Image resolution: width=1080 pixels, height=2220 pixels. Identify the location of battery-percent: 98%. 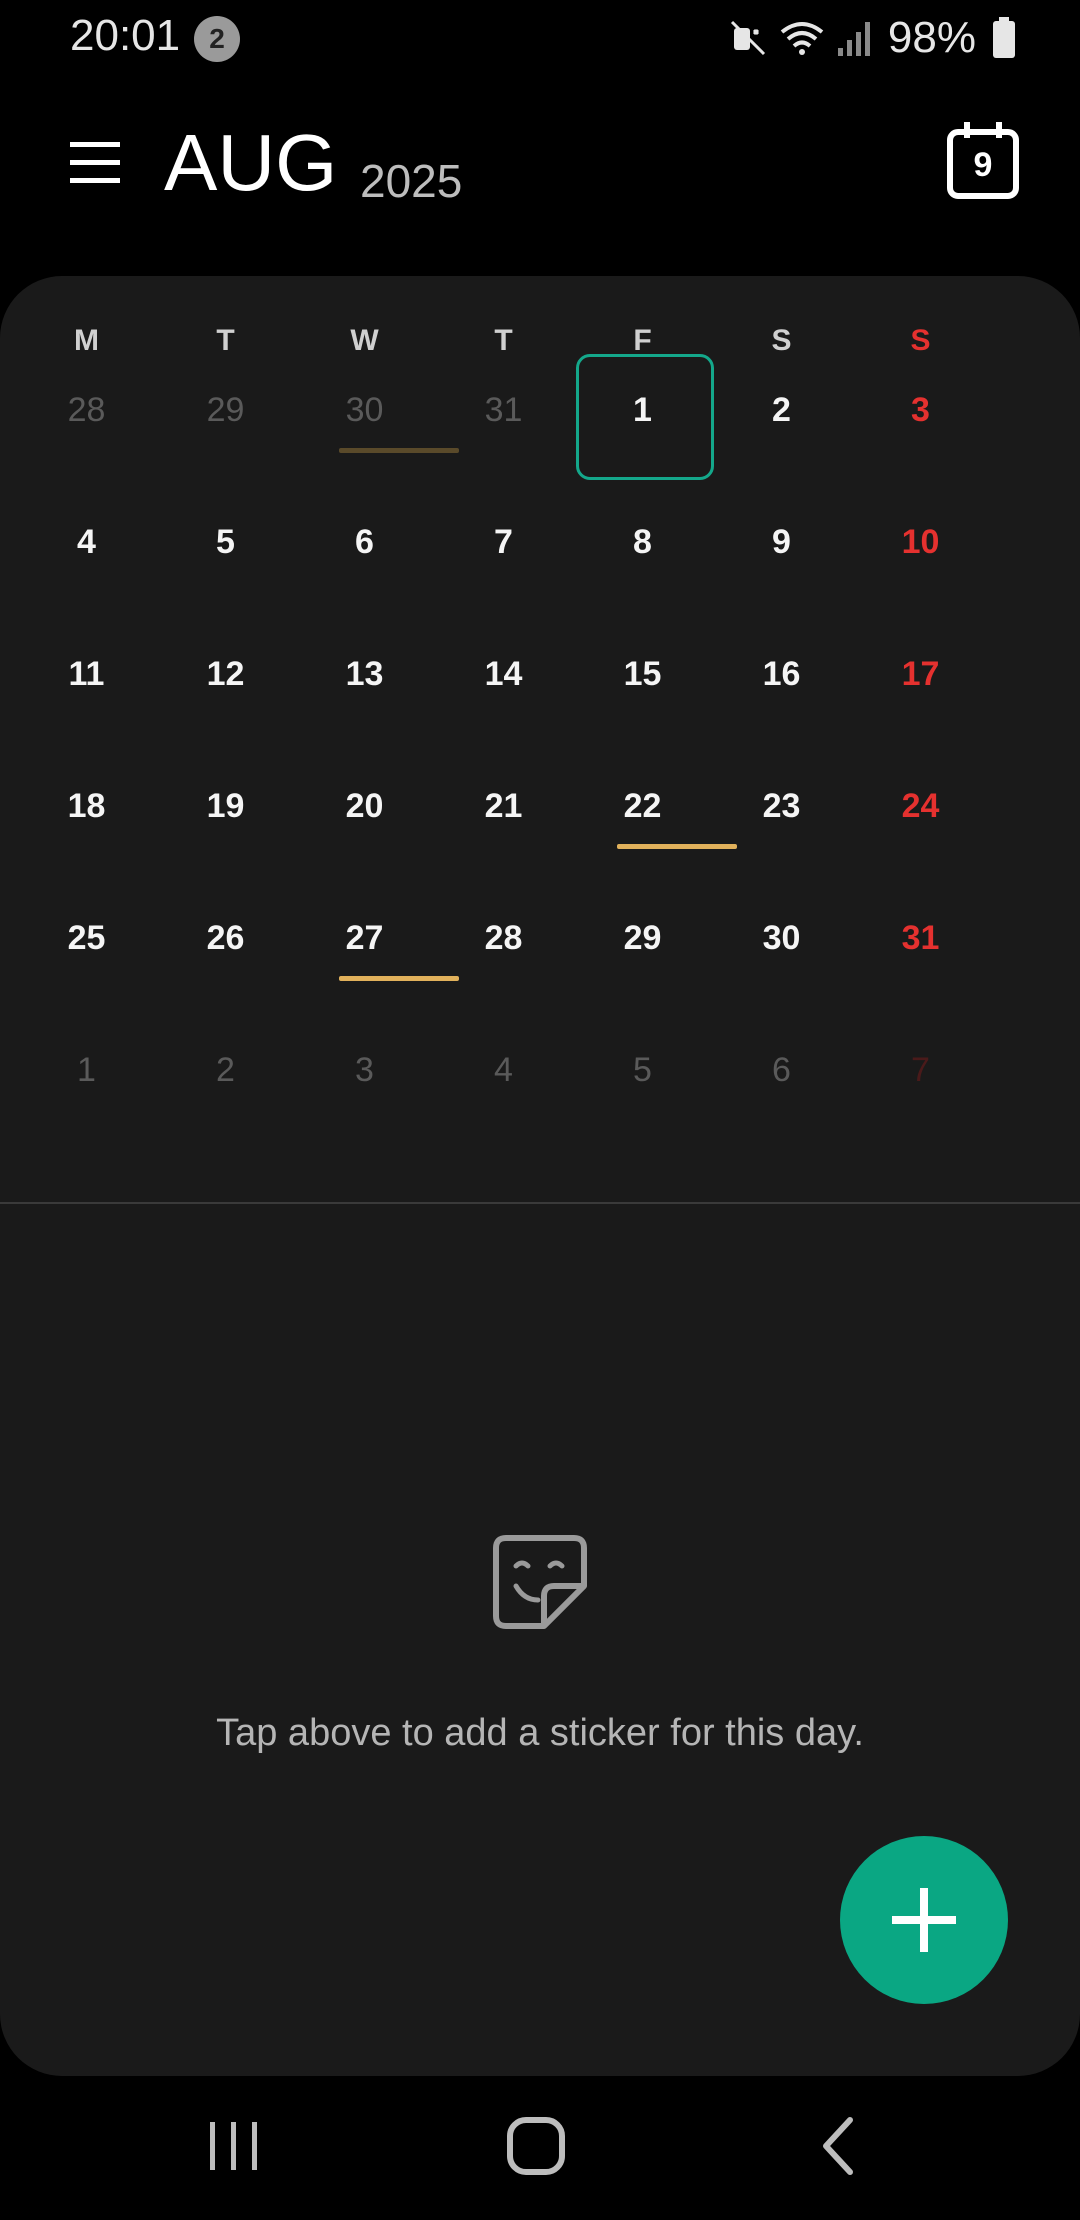
(931, 37).